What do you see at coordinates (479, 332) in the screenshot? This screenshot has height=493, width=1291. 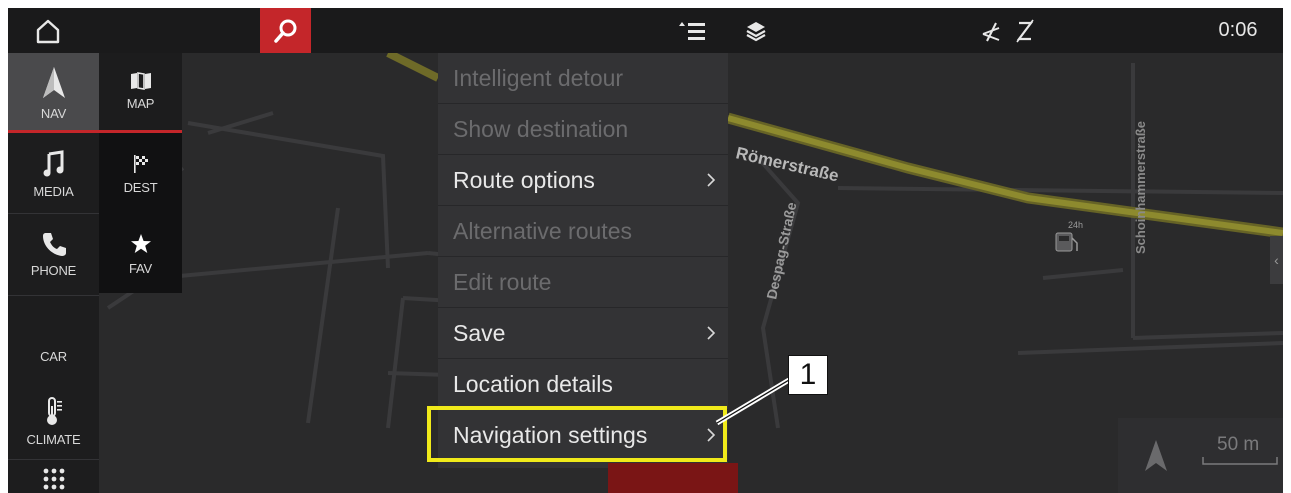 I see `menu-item-label: Save` at bounding box center [479, 332].